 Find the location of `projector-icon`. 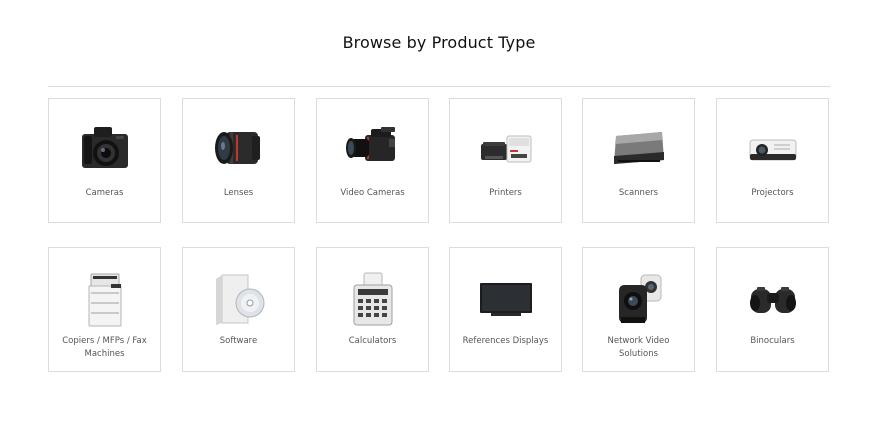

projector-icon is located at coordinates (773, 148).